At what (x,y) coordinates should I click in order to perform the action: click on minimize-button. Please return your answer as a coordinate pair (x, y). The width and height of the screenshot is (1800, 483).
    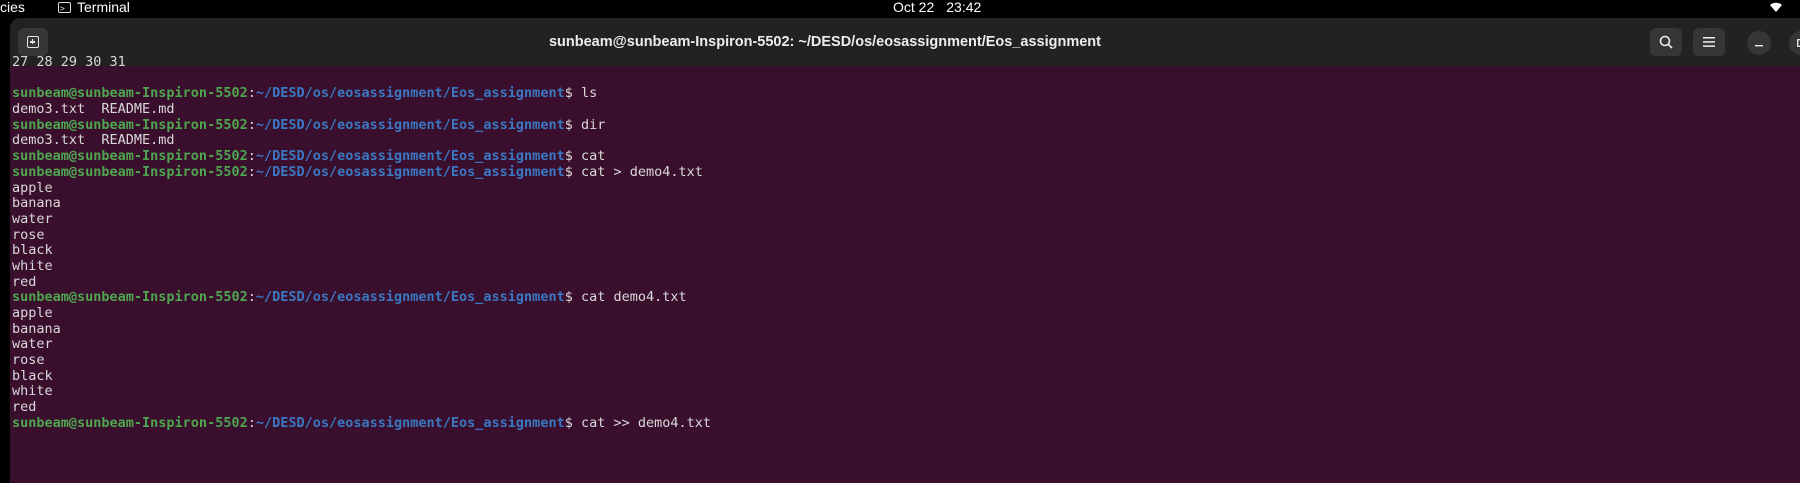
    Looking at the image, I should click on (1759, 43).